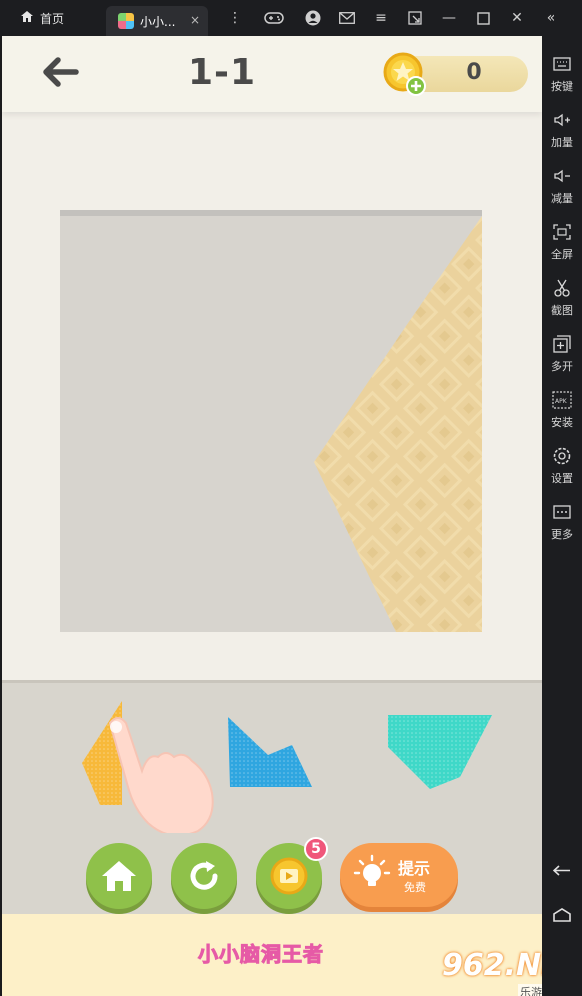 The image size is (582, 996). I want to click on fullscreen-icon, so click(562, 232).